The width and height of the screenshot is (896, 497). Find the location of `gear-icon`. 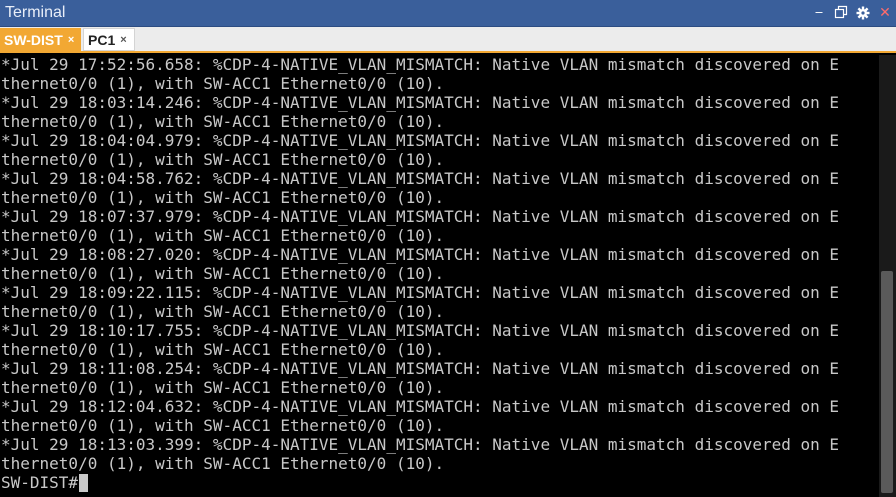

gear-icon is located at coordinates (863, 13).